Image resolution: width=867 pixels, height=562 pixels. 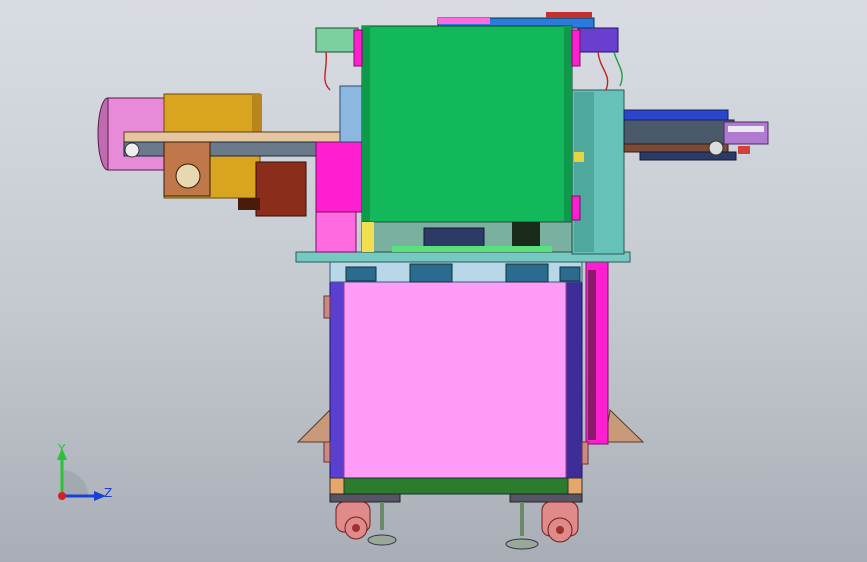 I want to click on left-caster, so click(x=353, y=520).